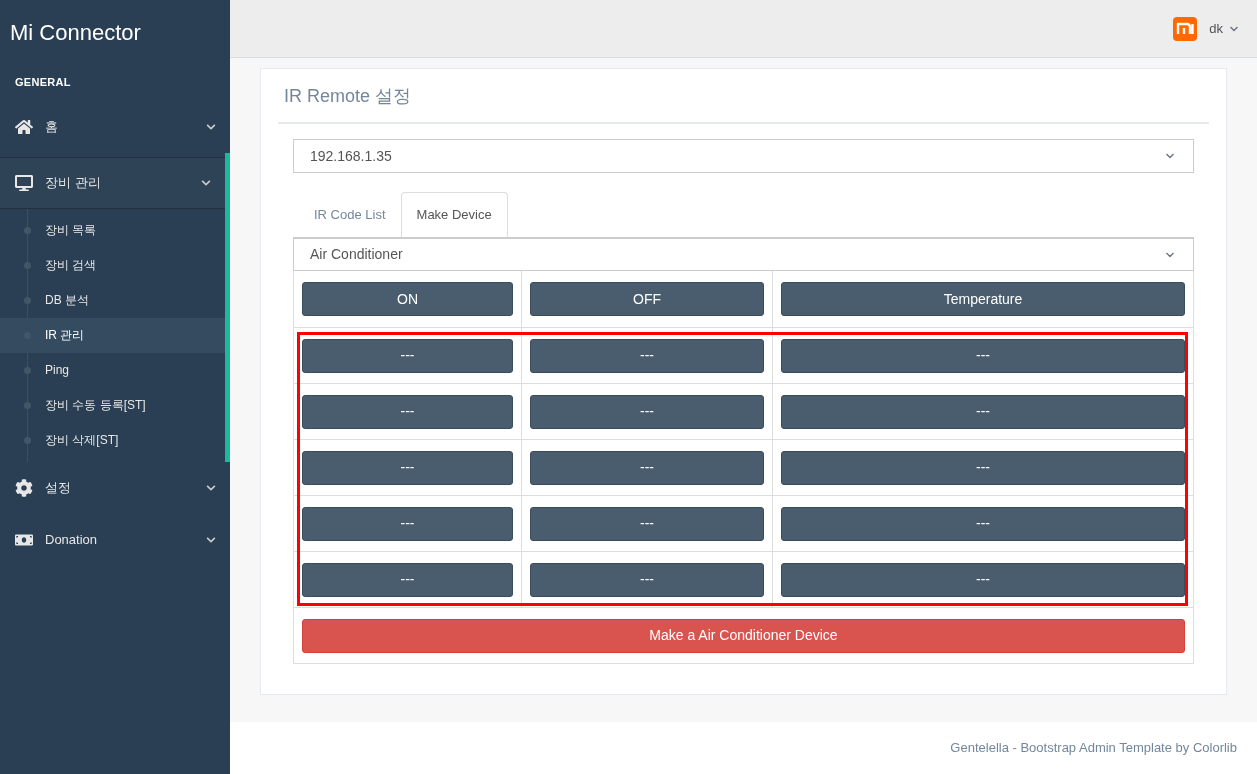  What do you see at coordinates (743, 96) in the screenshot?
I see `panel-title: IR Remote 설정` at bounding box center [743, 96].